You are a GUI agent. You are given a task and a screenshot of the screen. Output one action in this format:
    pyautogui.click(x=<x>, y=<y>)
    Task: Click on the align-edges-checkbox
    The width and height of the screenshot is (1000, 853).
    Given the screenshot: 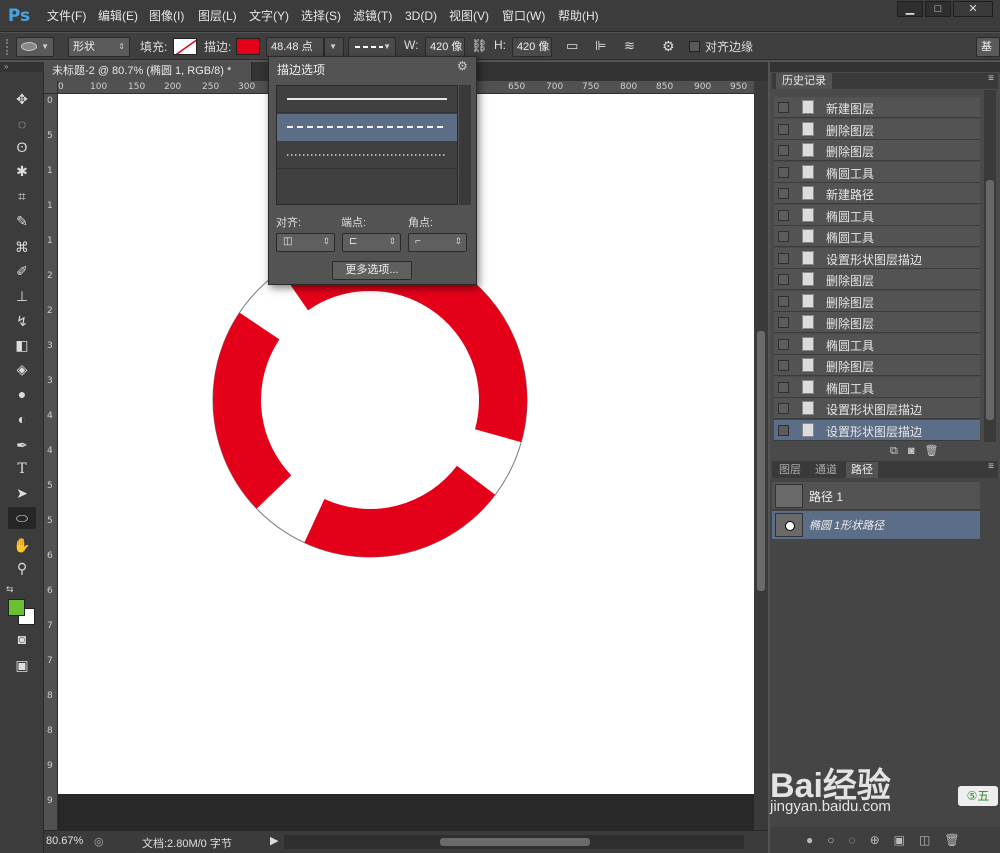 What is the action you would take?
    pyautogui.click(x=694, y=46)
    